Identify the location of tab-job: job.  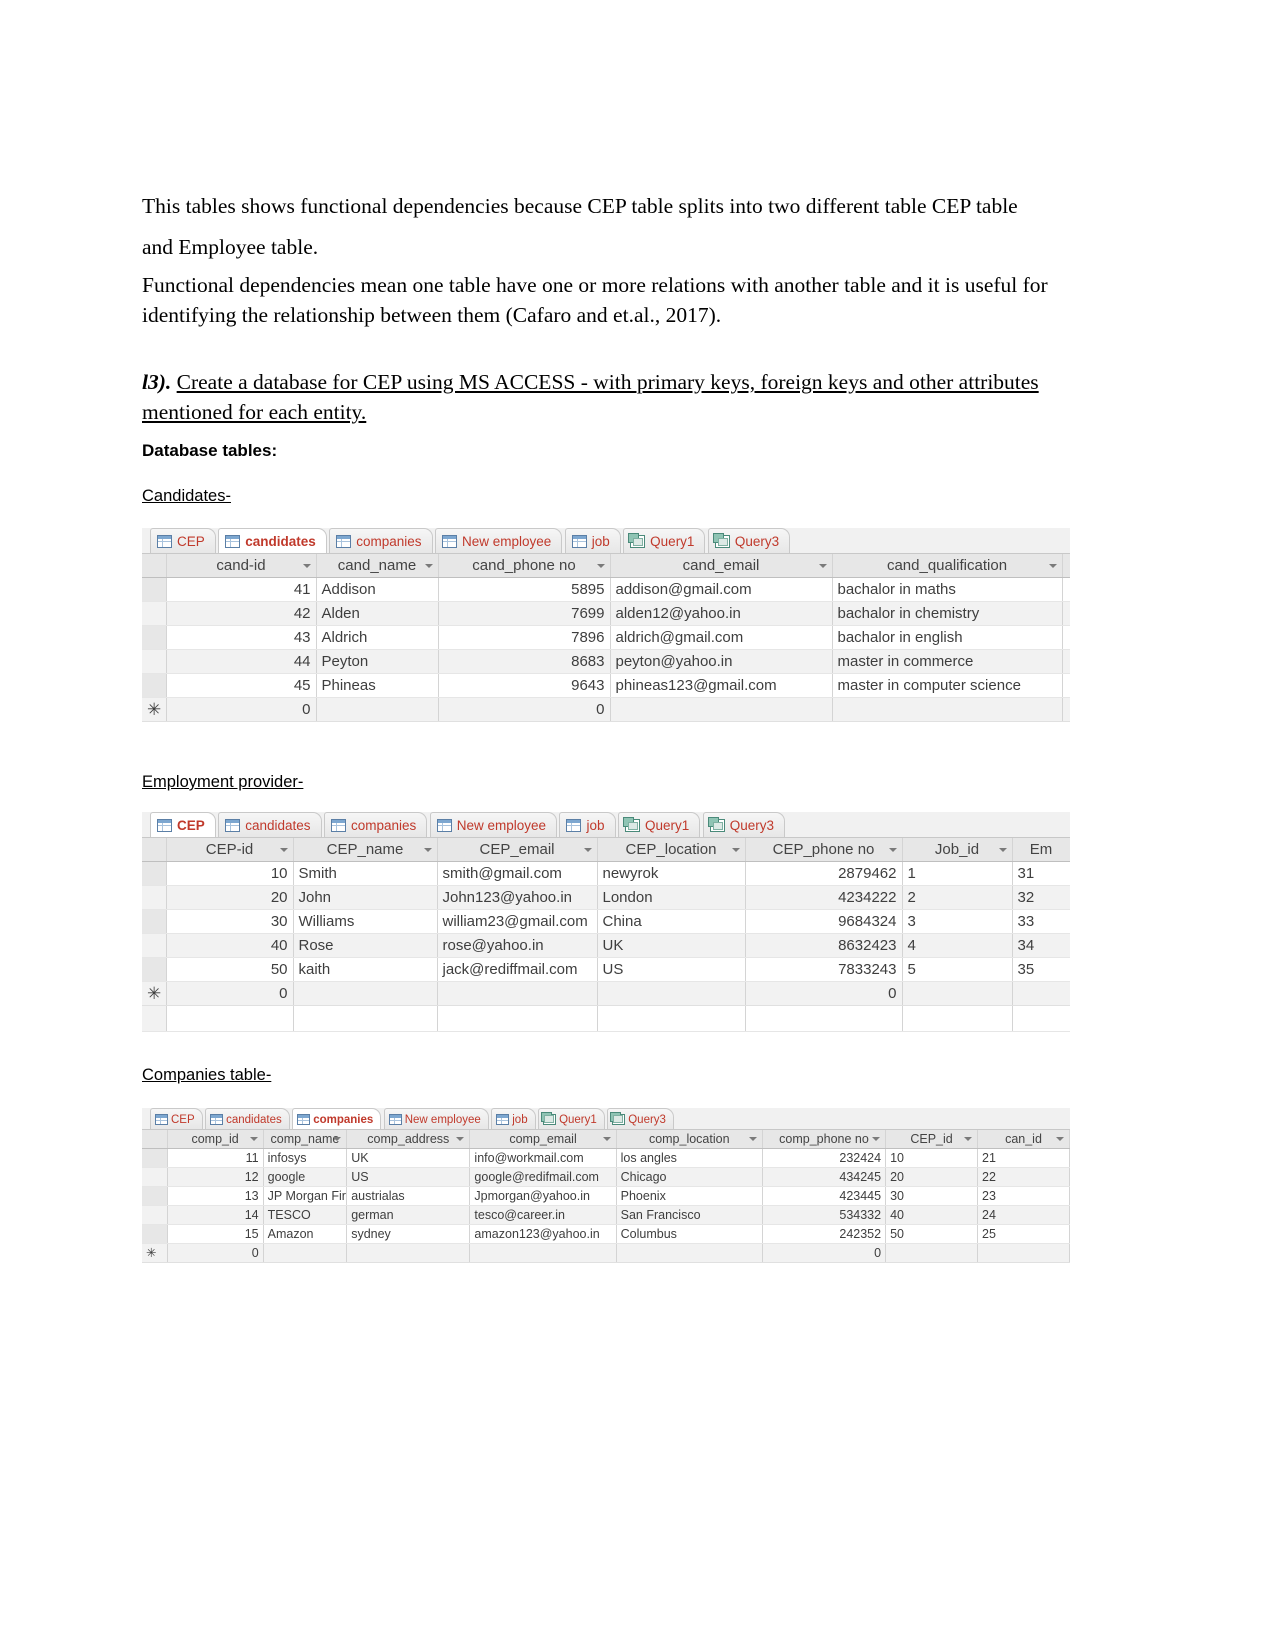
(592, 540).